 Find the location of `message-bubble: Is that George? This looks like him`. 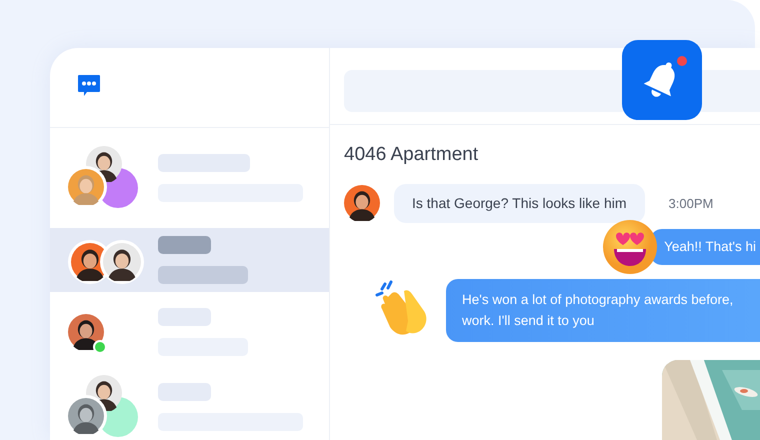

message-bubble: Is that George? This looks like him is located at coordinates (519, 203).